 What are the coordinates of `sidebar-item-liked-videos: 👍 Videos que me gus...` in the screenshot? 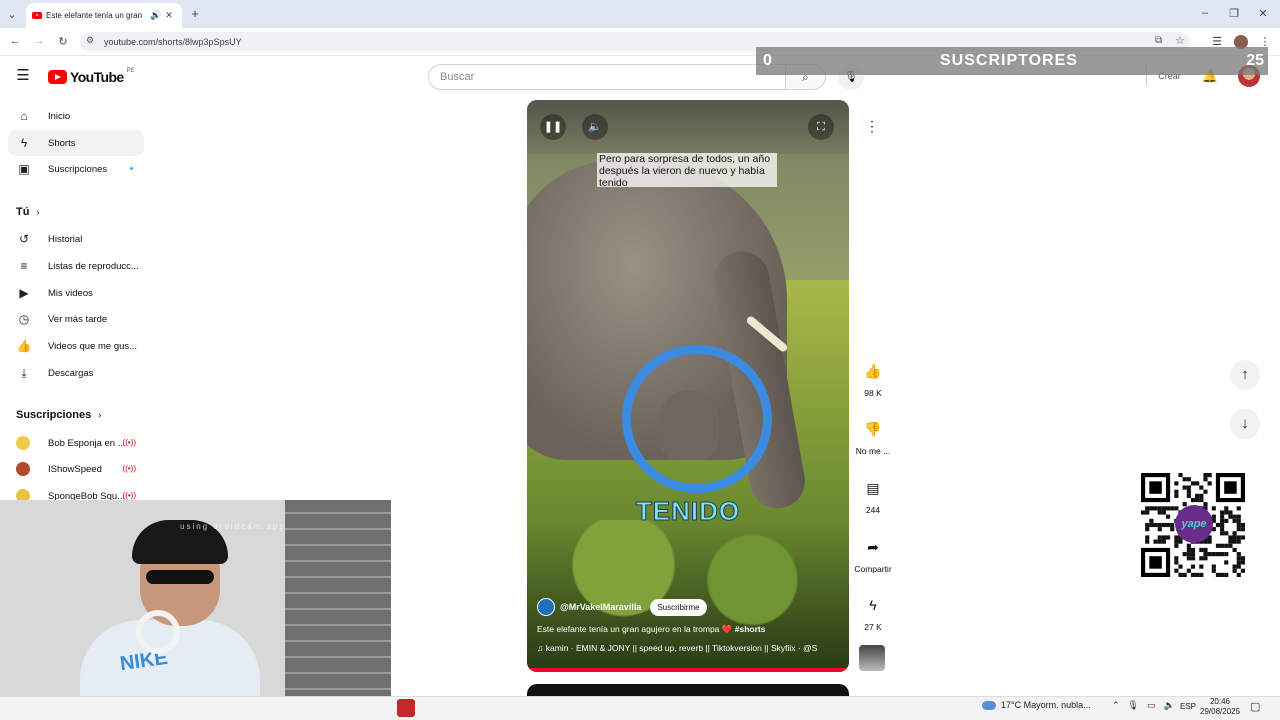 It's located at (76, 346).